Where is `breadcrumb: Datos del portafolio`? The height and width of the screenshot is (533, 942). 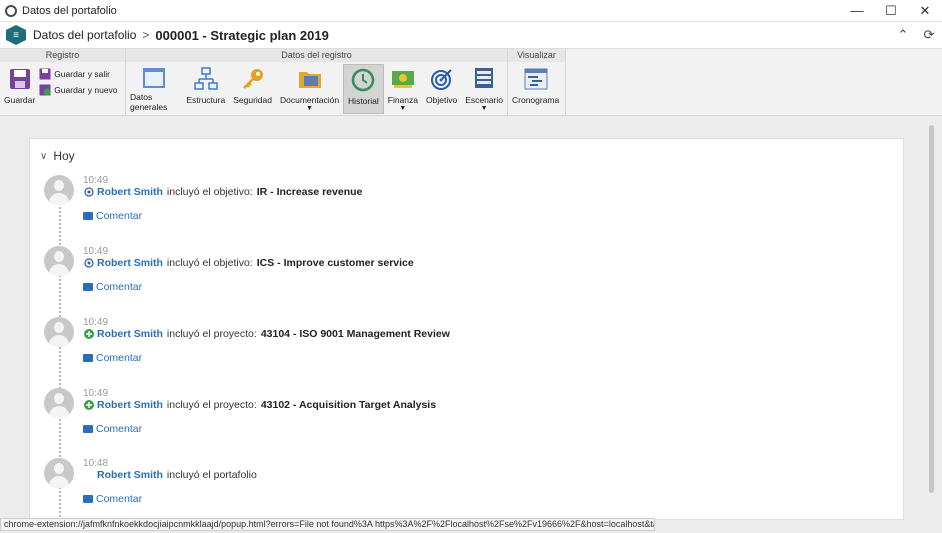
breadcrumb: Datos del portafolio is located at coordinates (84, 35).